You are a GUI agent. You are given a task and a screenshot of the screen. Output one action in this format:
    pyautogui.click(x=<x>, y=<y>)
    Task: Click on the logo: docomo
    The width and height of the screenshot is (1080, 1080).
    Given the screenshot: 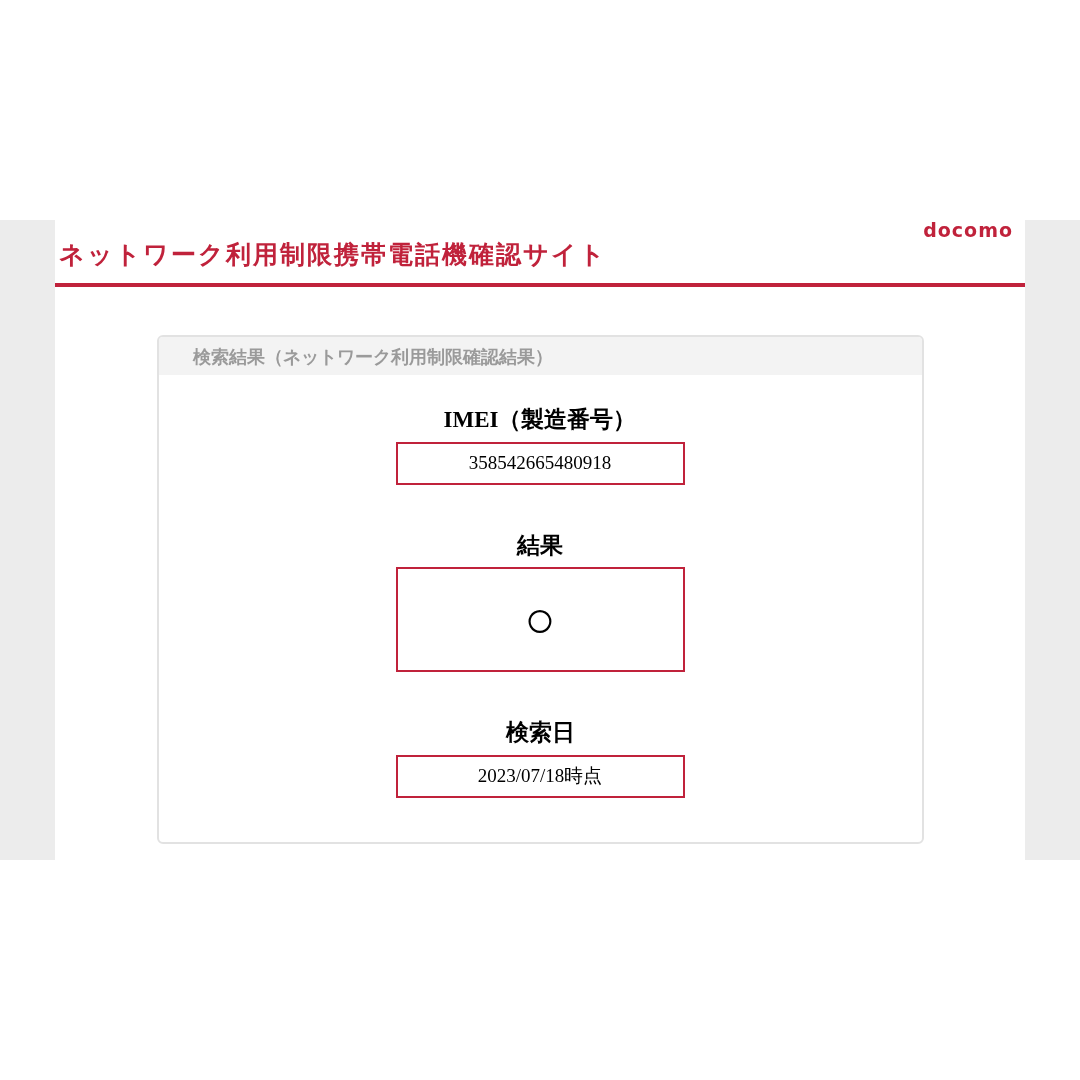 What is the action you would take?
    pyautogui.click(x=968, y=230)
    